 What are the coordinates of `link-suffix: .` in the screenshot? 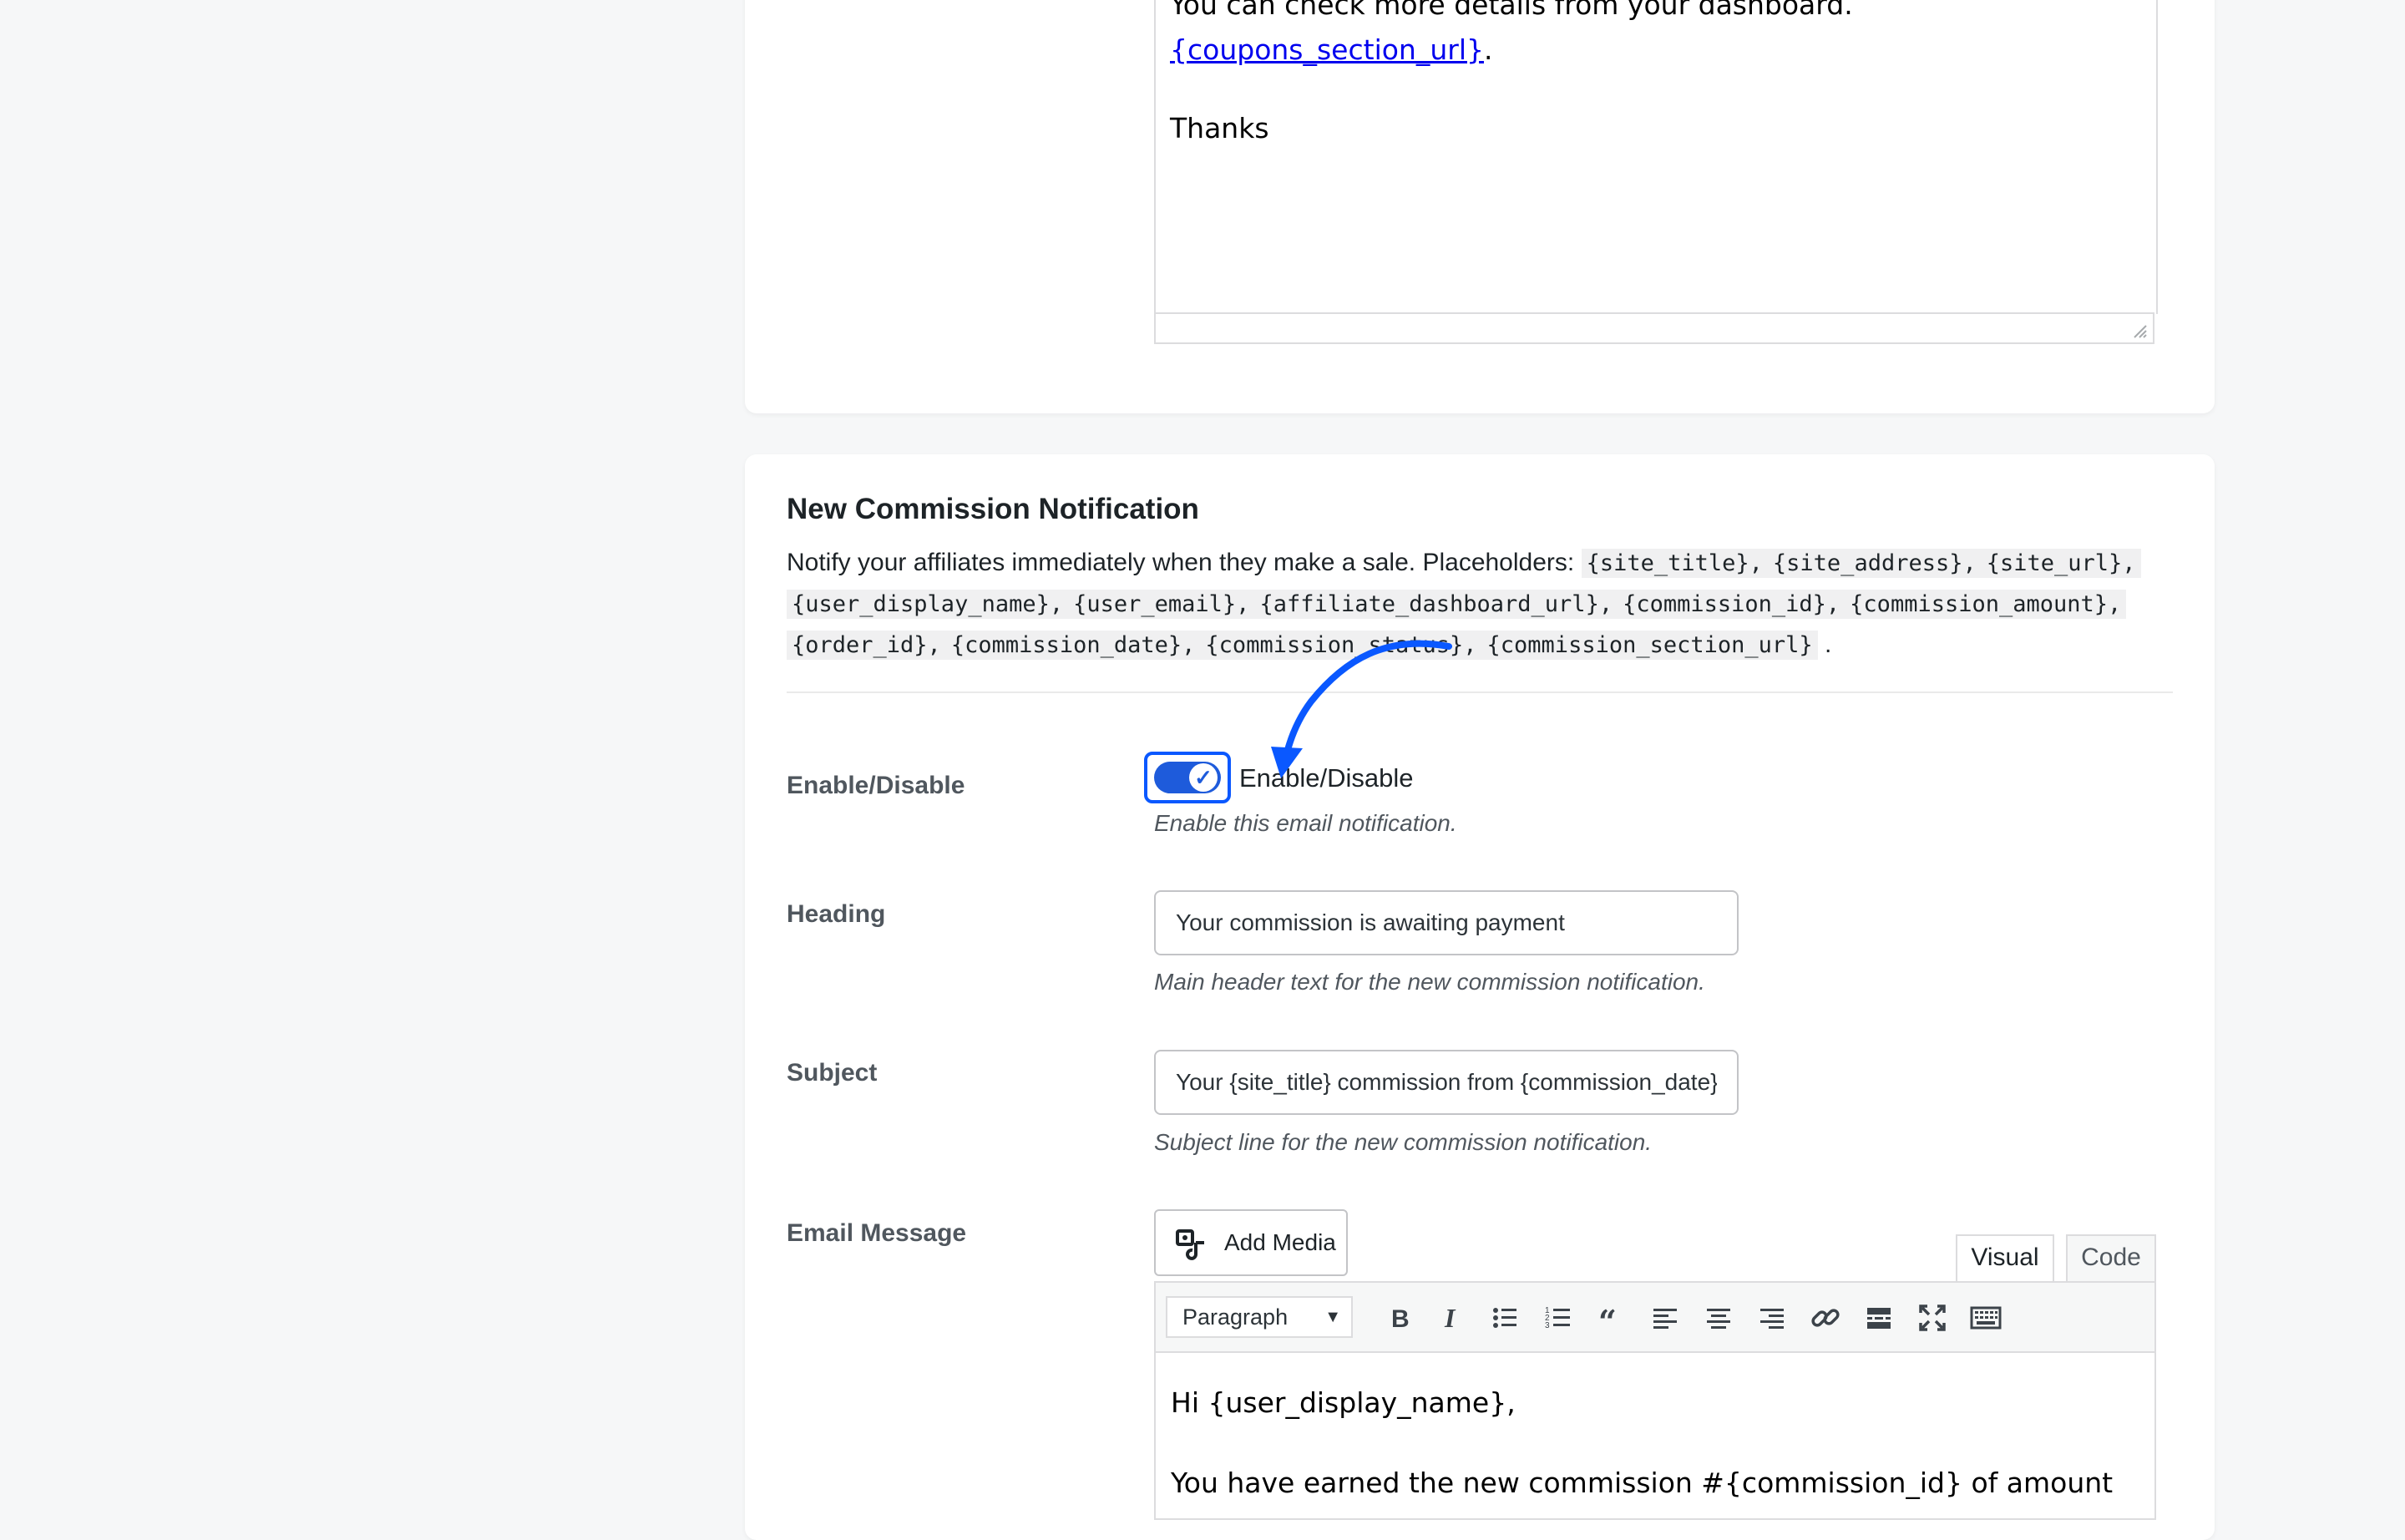 It's located at (1489, 49).